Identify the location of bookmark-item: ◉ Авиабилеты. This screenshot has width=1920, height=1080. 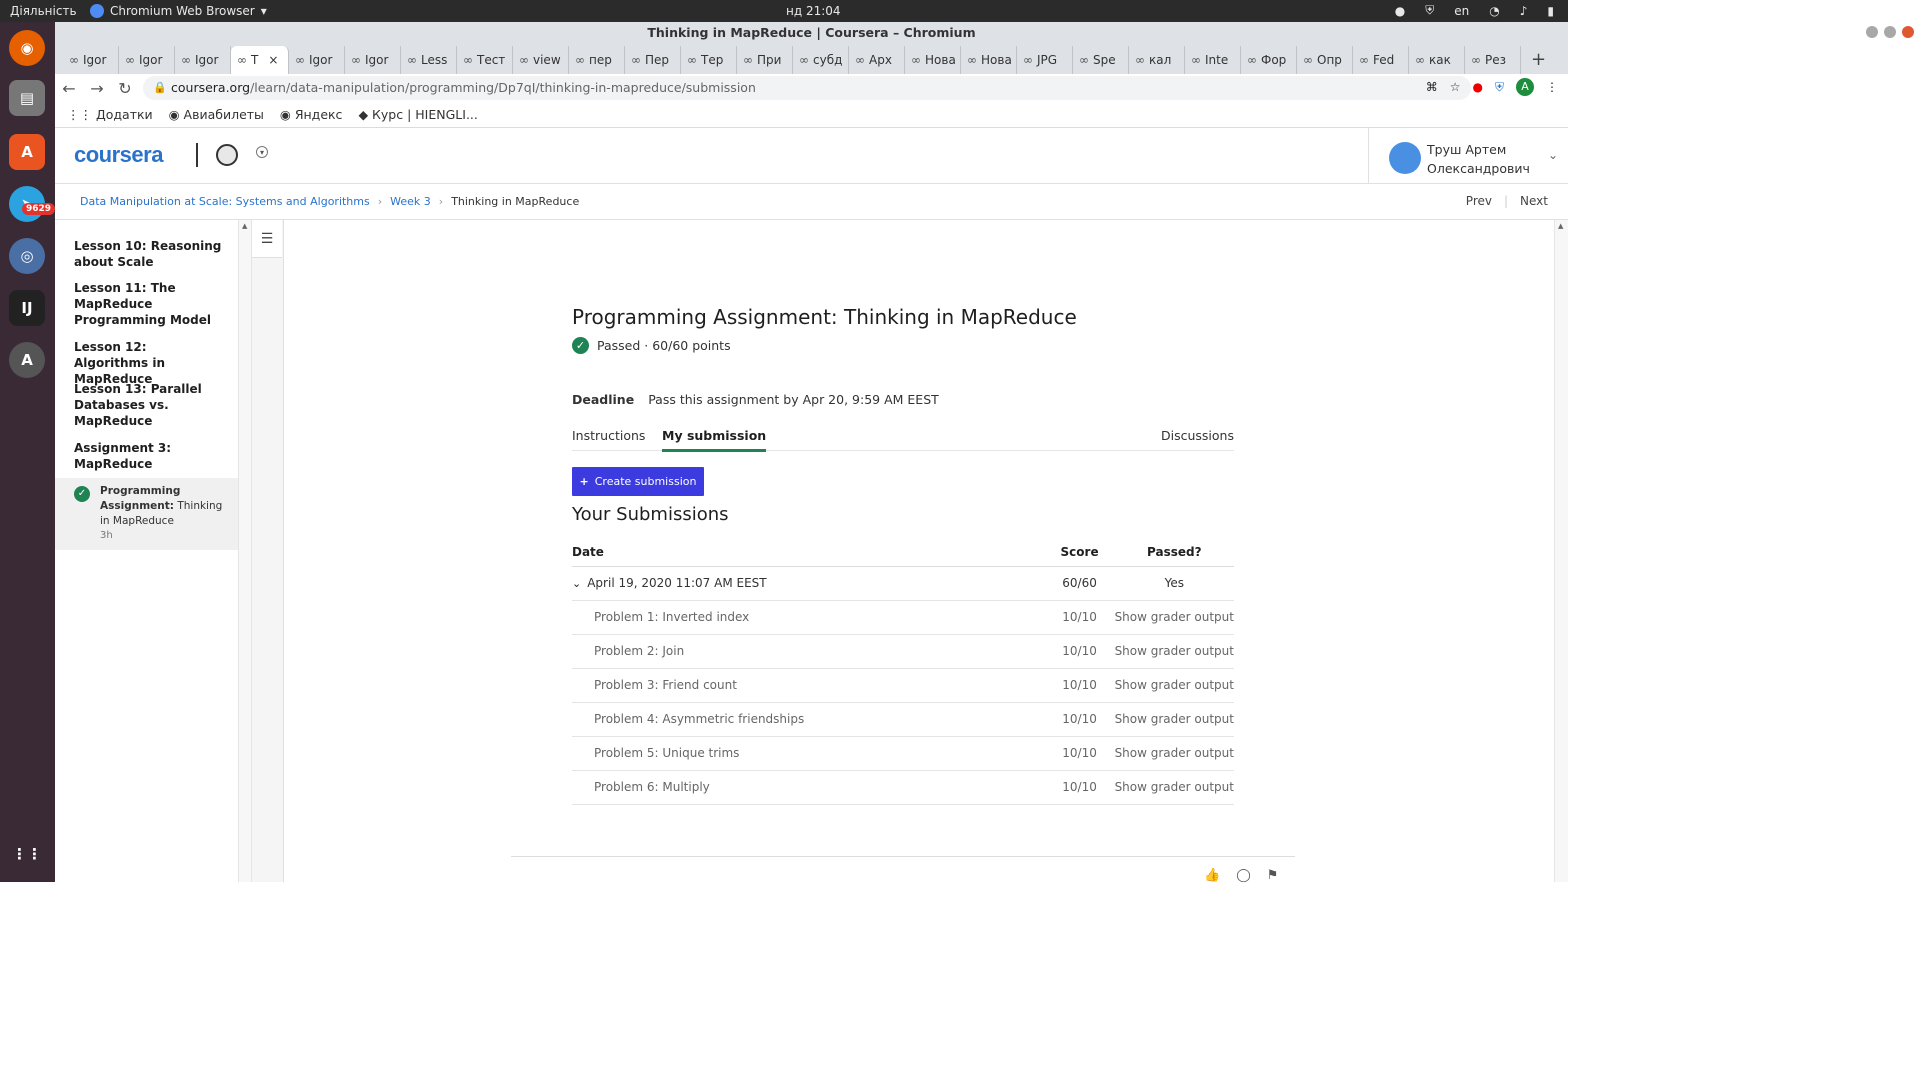
(216, 114).